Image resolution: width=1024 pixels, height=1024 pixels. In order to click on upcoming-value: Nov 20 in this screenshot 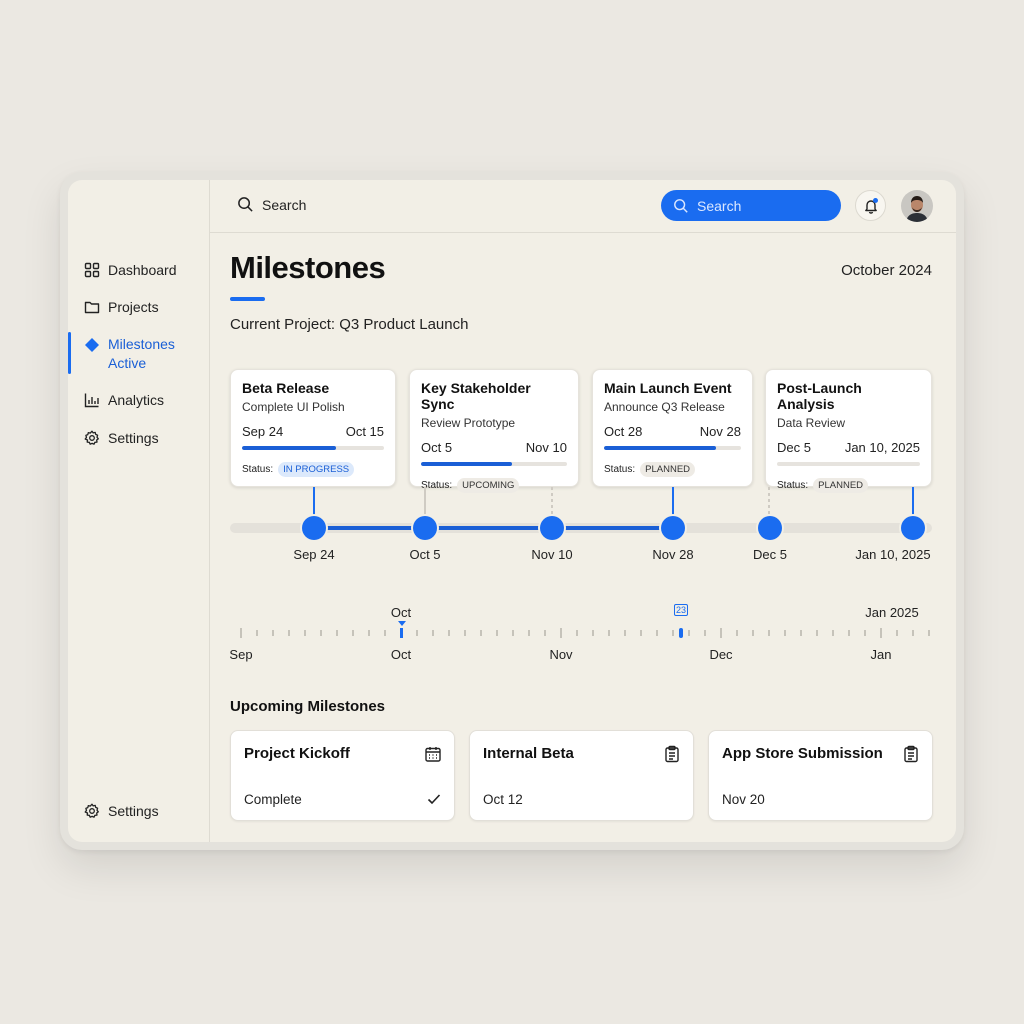, I will do `click(743, 799)`.